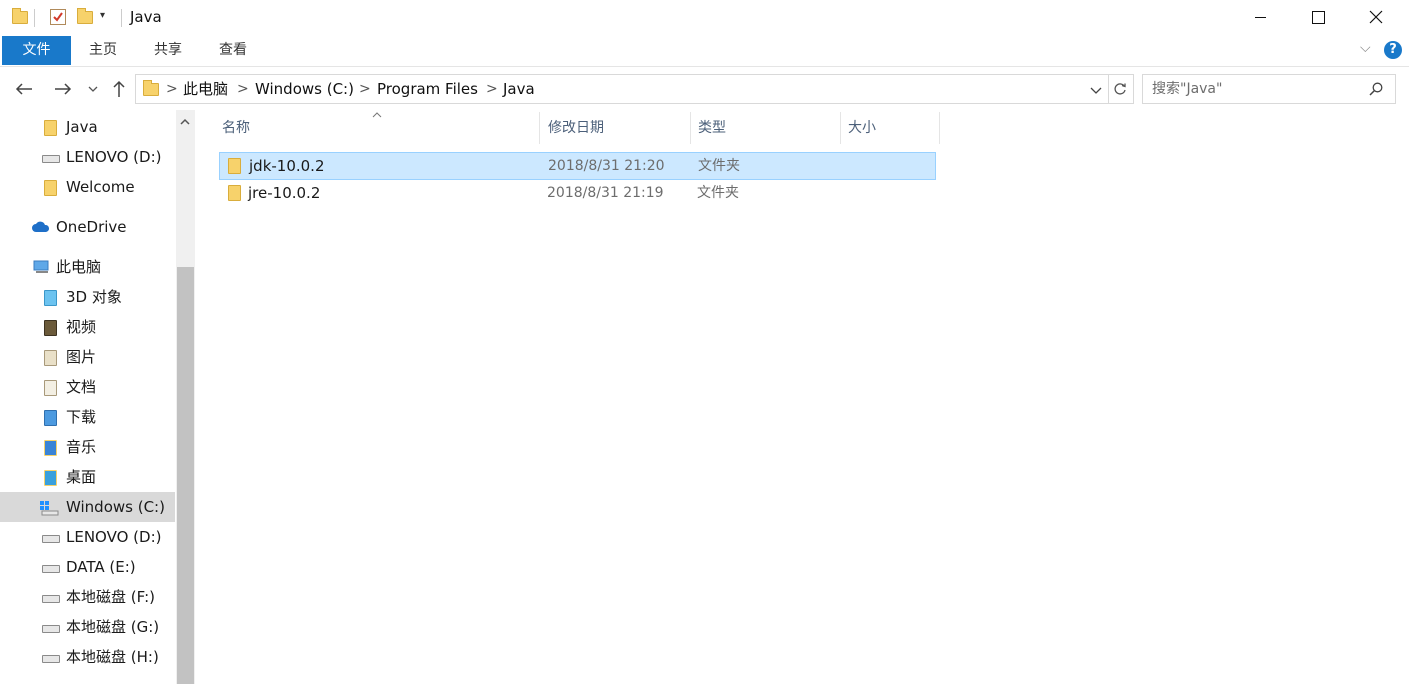 The height and width of the screenshot is (684, 1409). I want to click on sidebar-item-welcome: Welcome, so click(87, 187).